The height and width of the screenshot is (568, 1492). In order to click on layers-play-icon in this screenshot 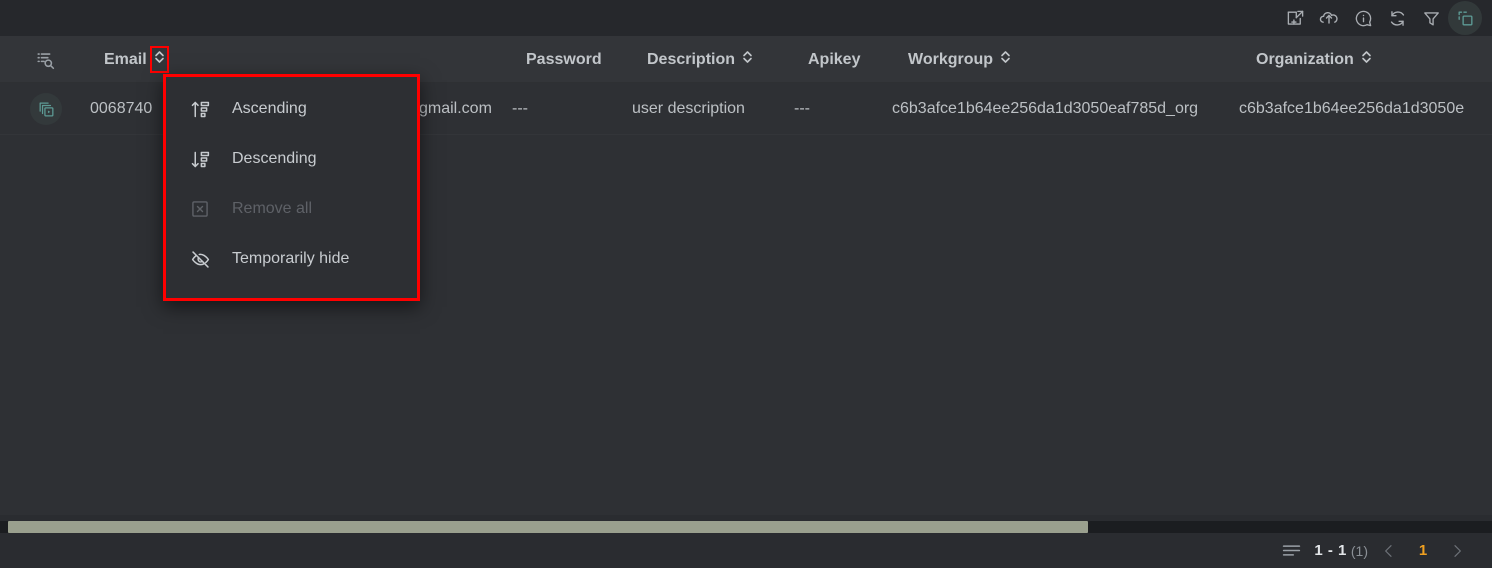, I will do `click(46, 109)`.